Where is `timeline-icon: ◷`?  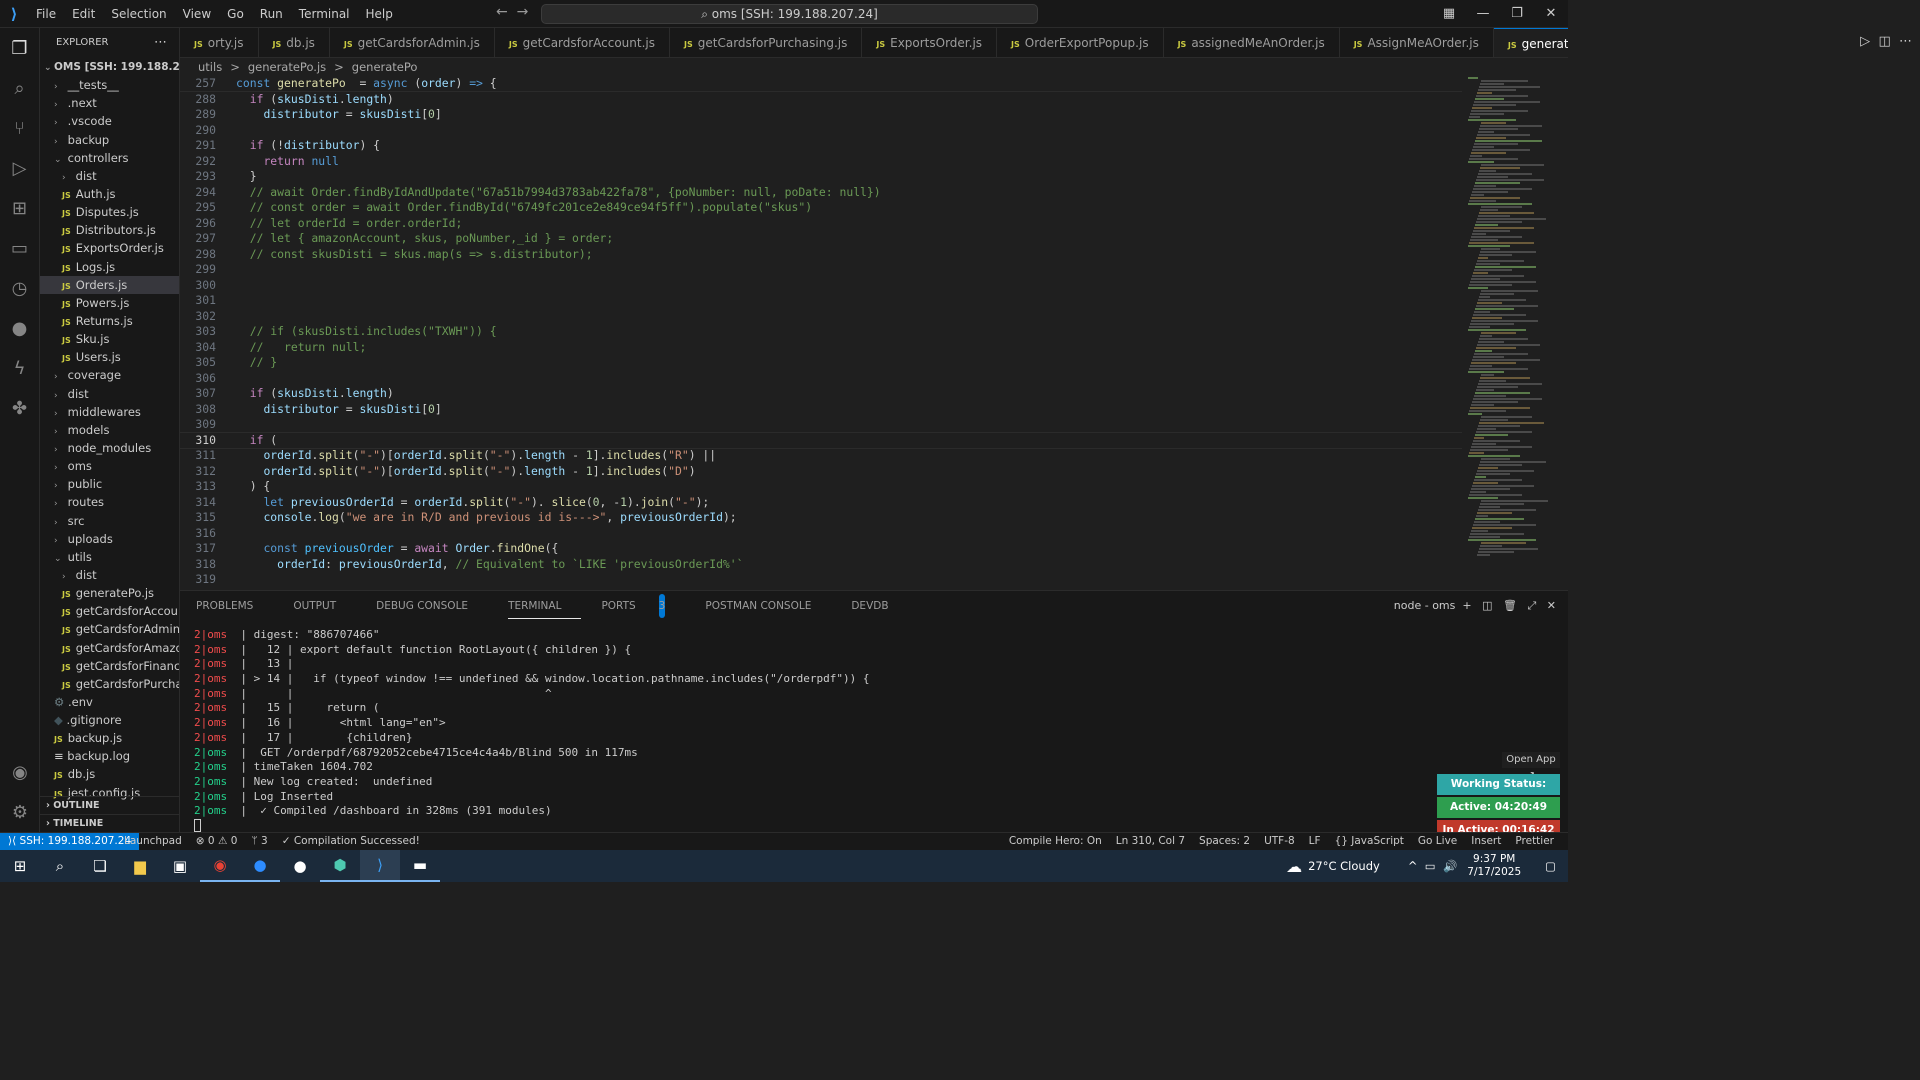 timeline-icon: ◷ is located at coordinates (19, 288).